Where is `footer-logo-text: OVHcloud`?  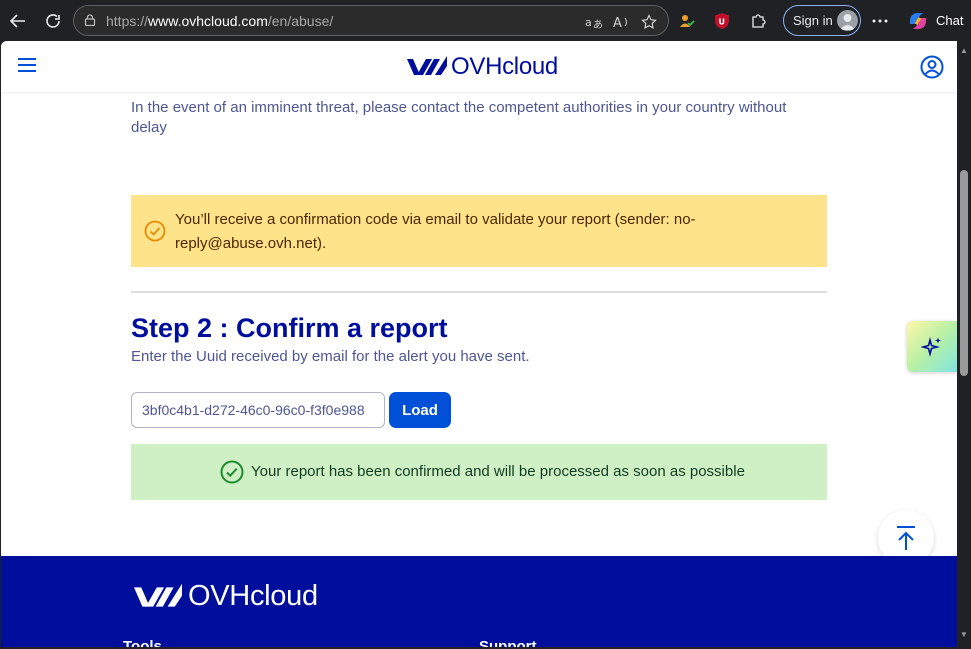
footer-logo-text: OVHcloud is located at coordinates (253, 596).